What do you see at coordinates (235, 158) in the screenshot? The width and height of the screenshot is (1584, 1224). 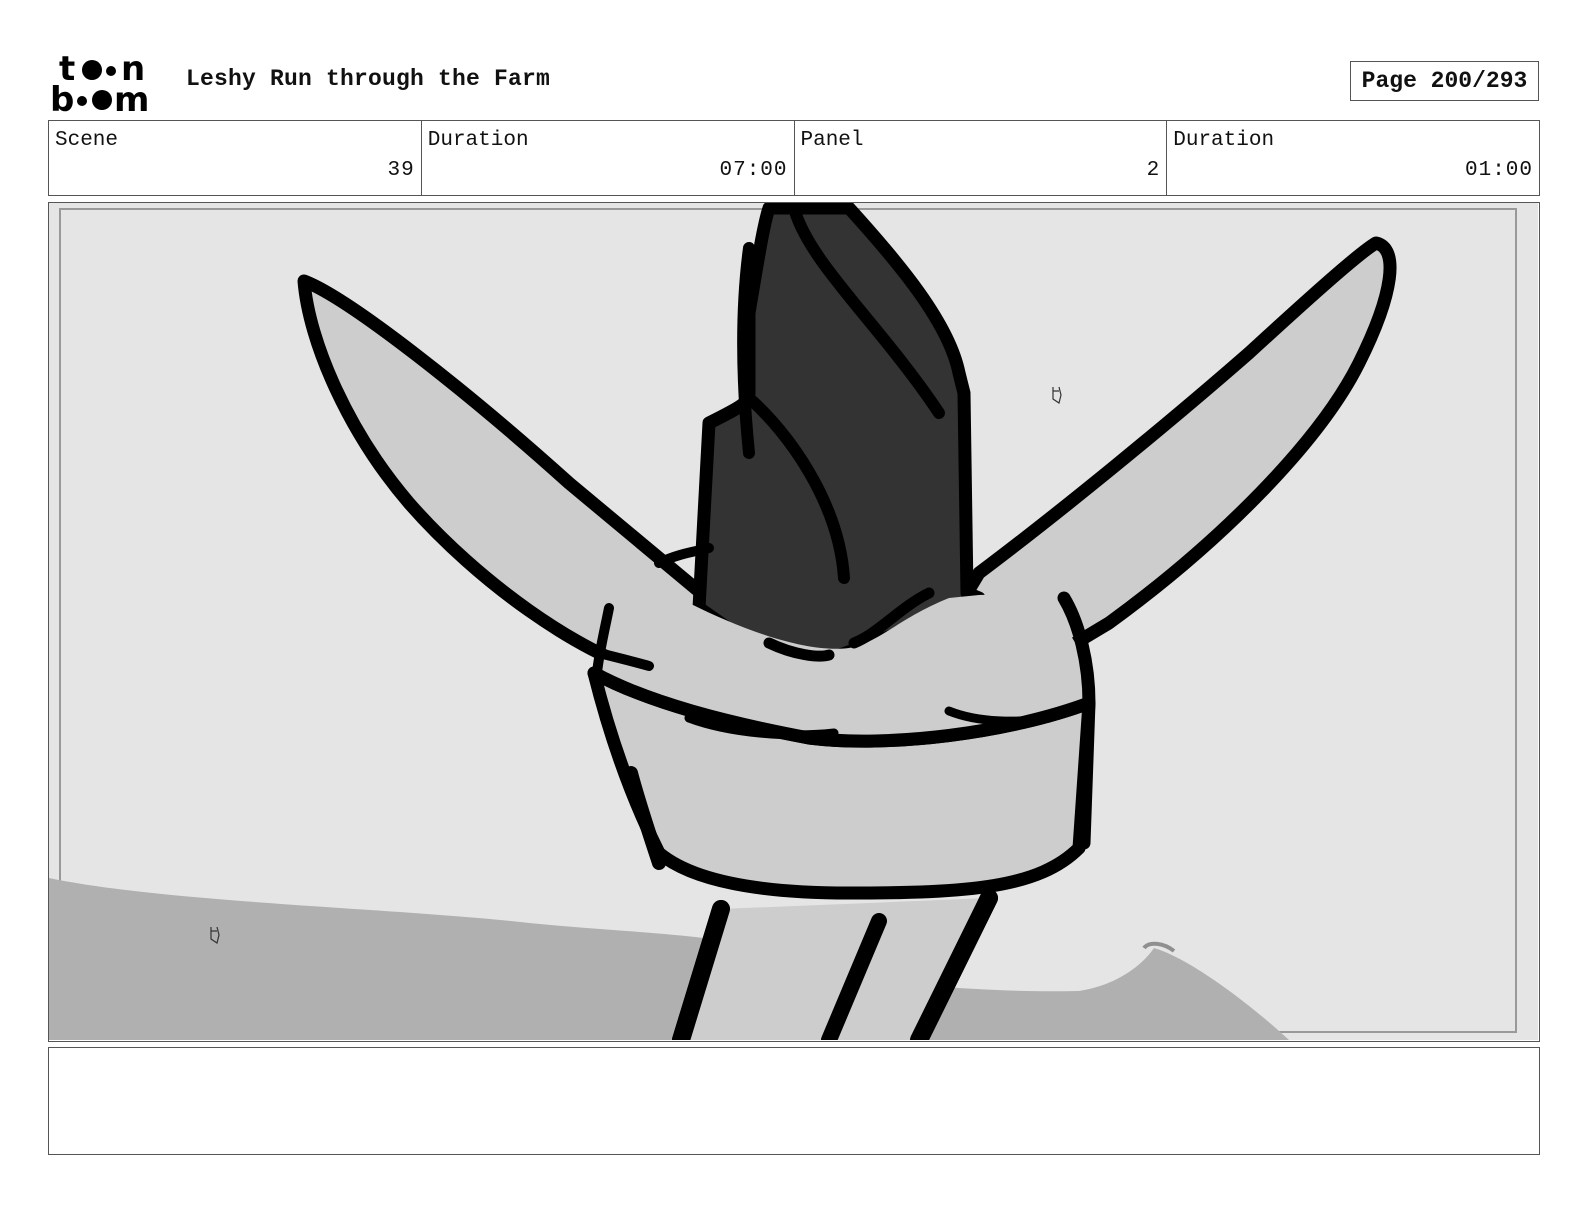 I see `scene-cell: Scene 39` at bounding box center [235, 158].